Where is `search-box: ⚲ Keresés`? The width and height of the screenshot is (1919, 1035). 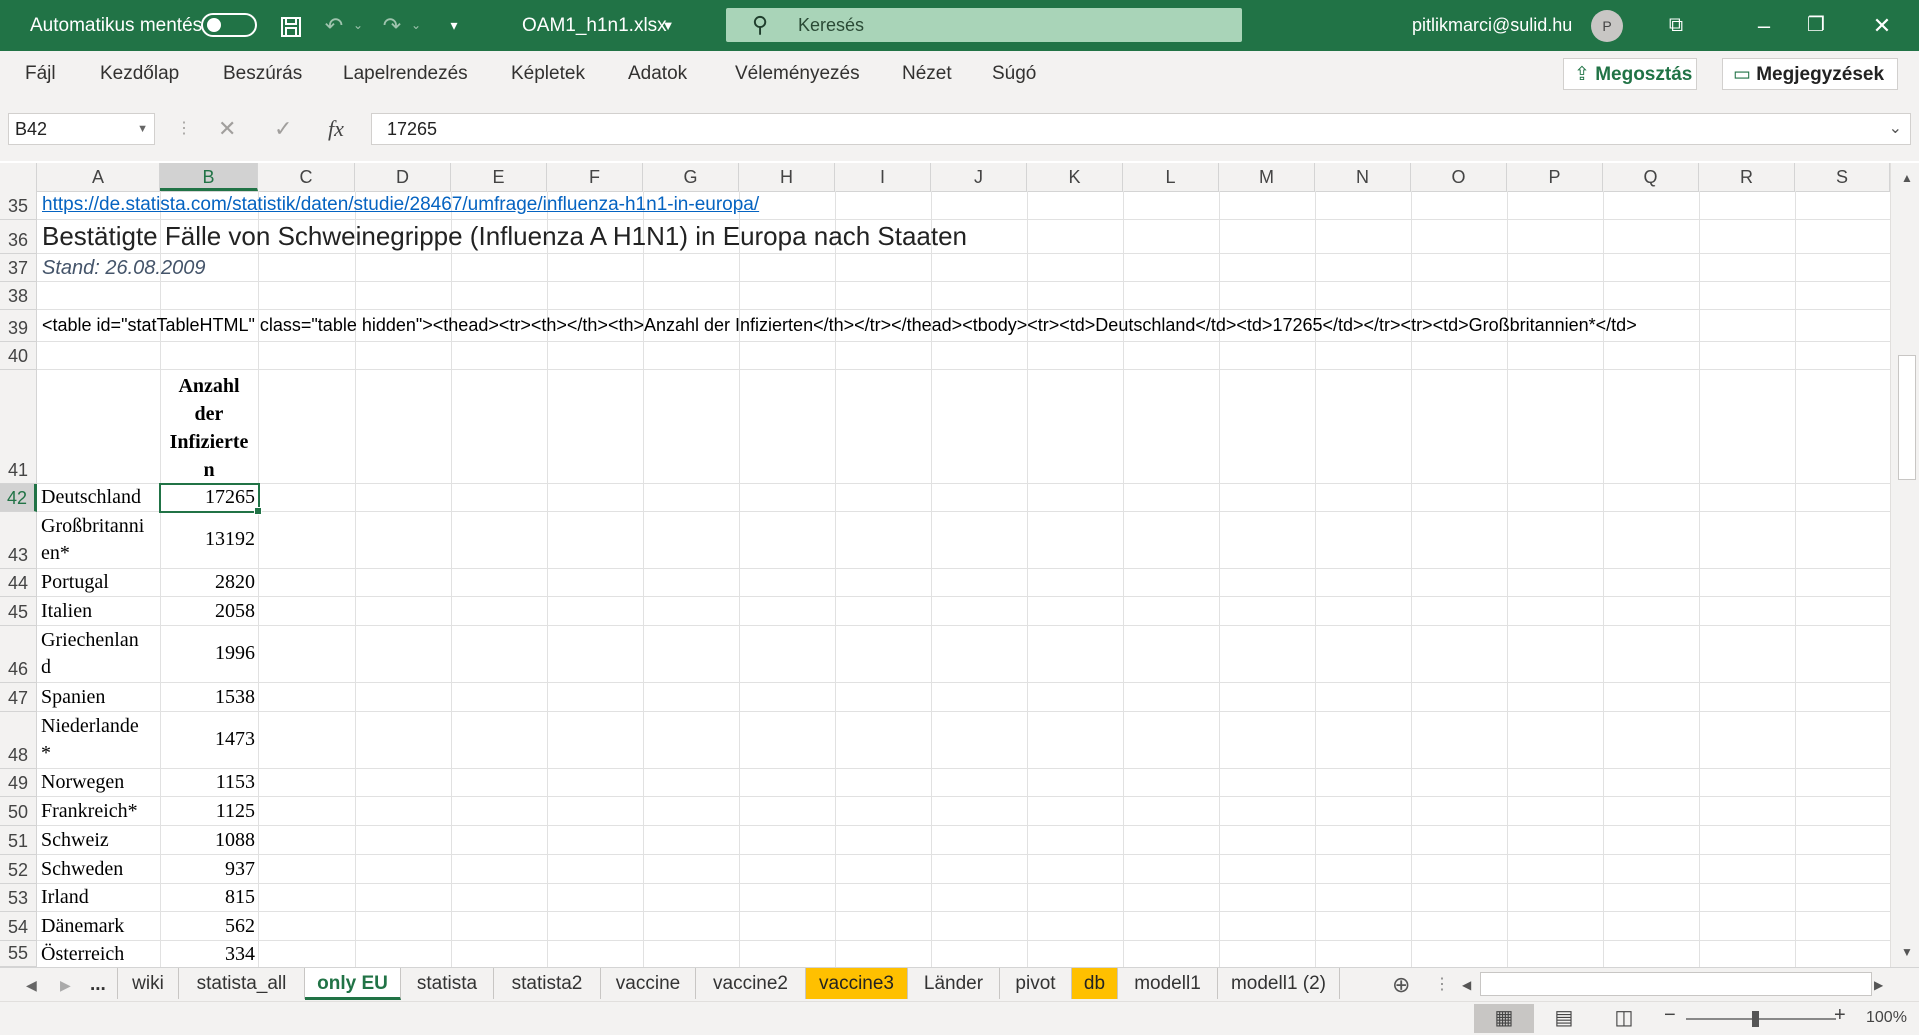
search-box: ⚲ Keresés is located at coordinates (984, 25).